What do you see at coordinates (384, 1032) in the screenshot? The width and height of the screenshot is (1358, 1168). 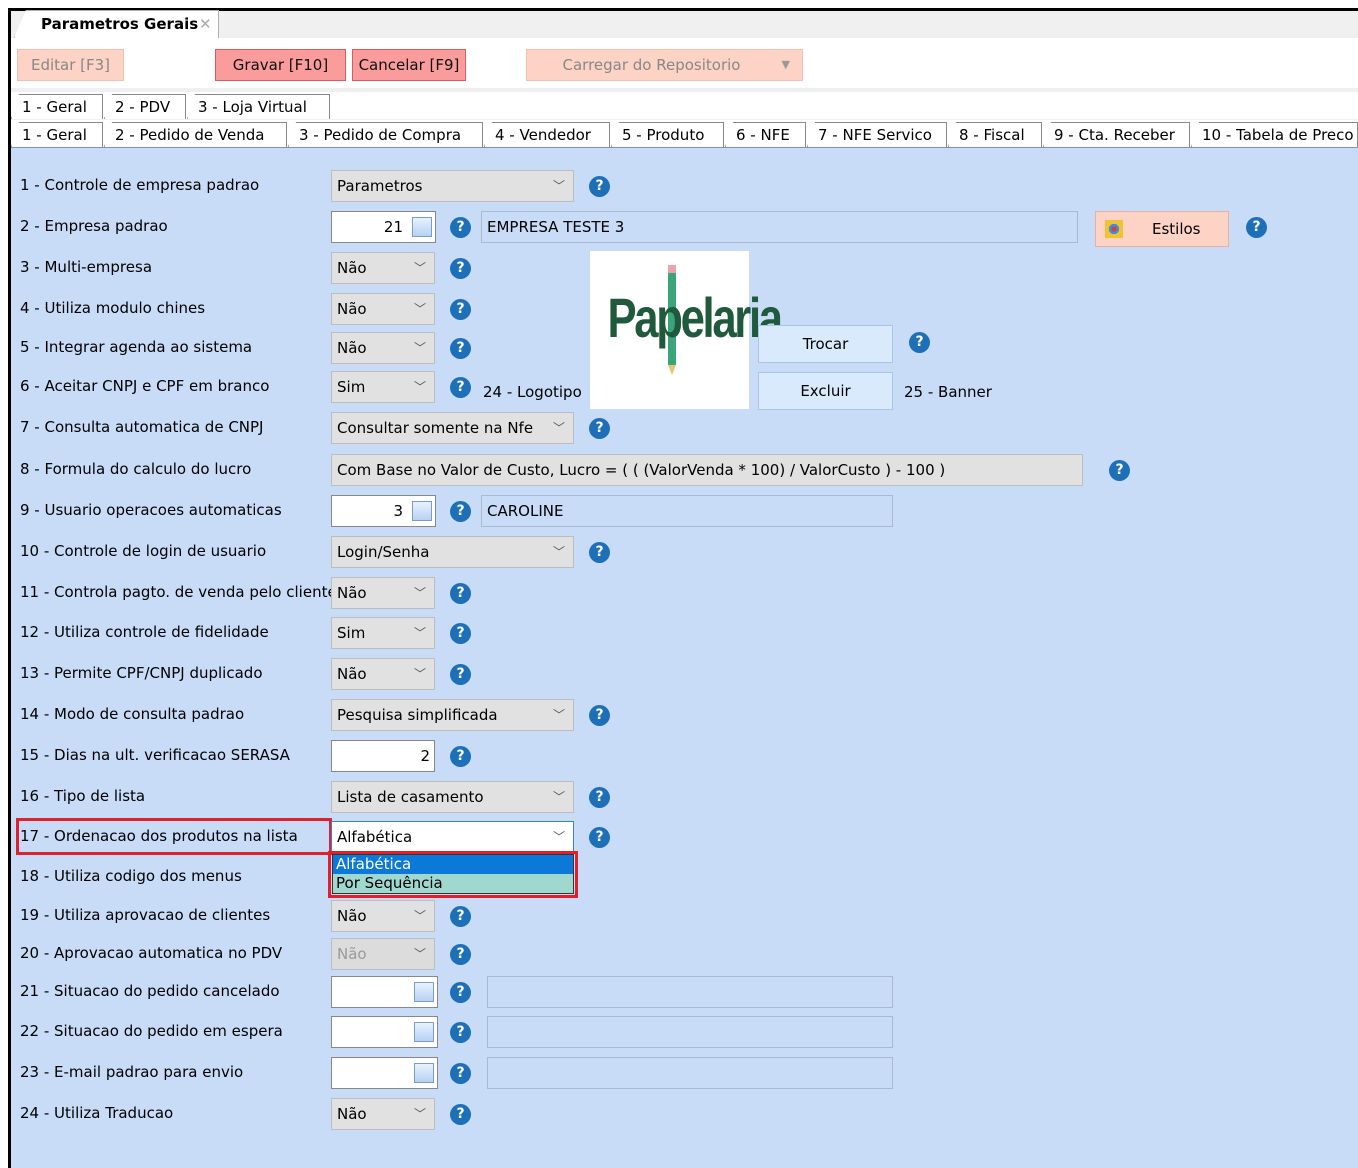 I see `situacao-espera-input` at bounding box center [384, 1032].